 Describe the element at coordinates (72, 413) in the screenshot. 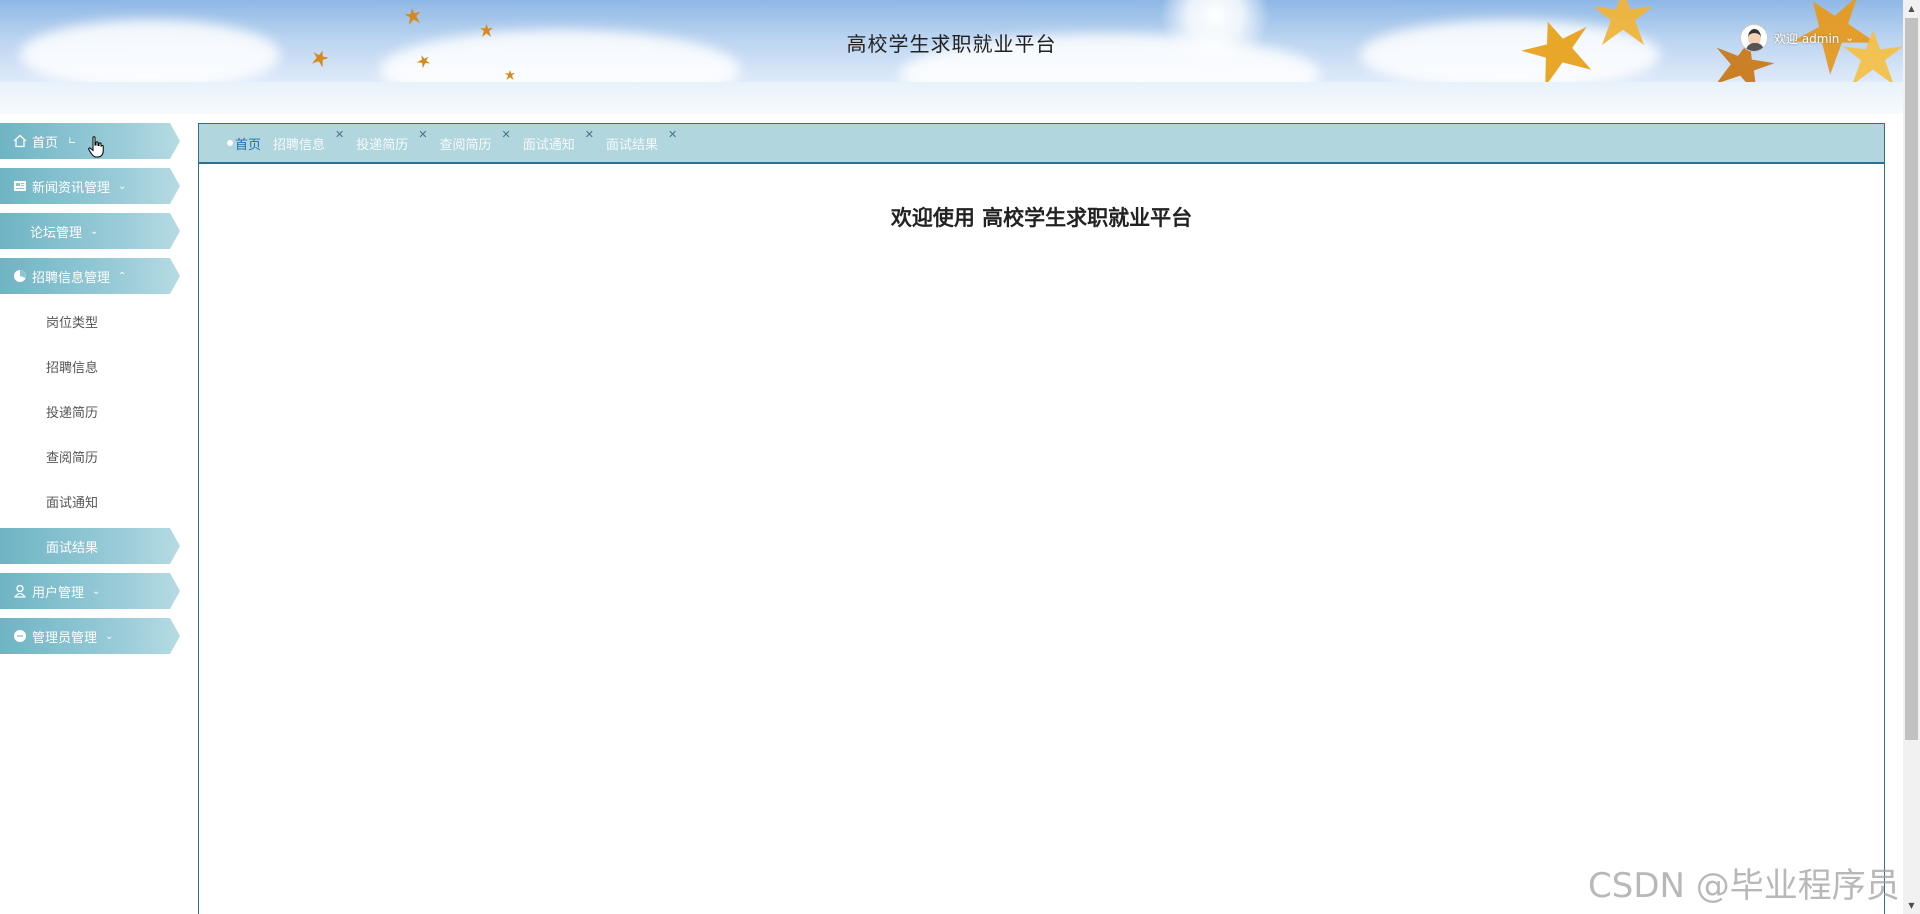

I see `sidebar-subitem-label: 投递简历` at that location.